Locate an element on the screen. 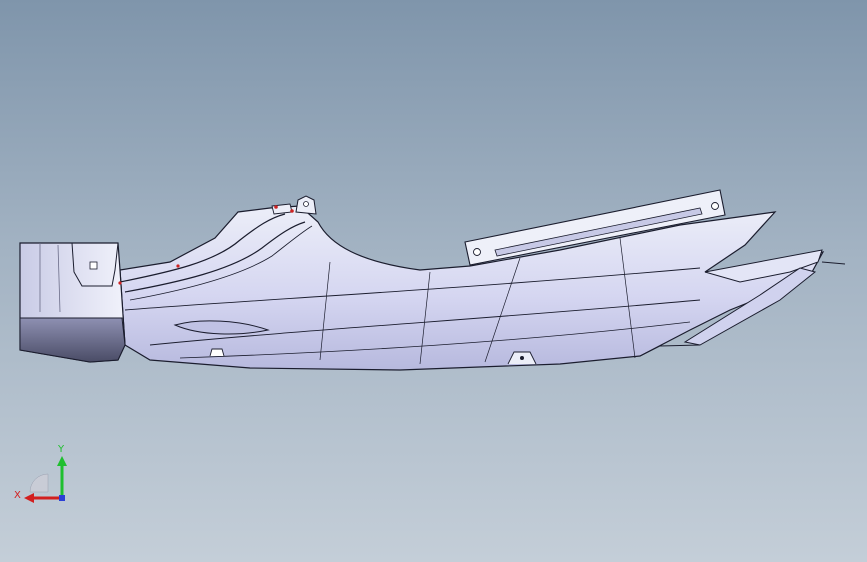  x-axis-label: X is located at coordinates (17, 495).